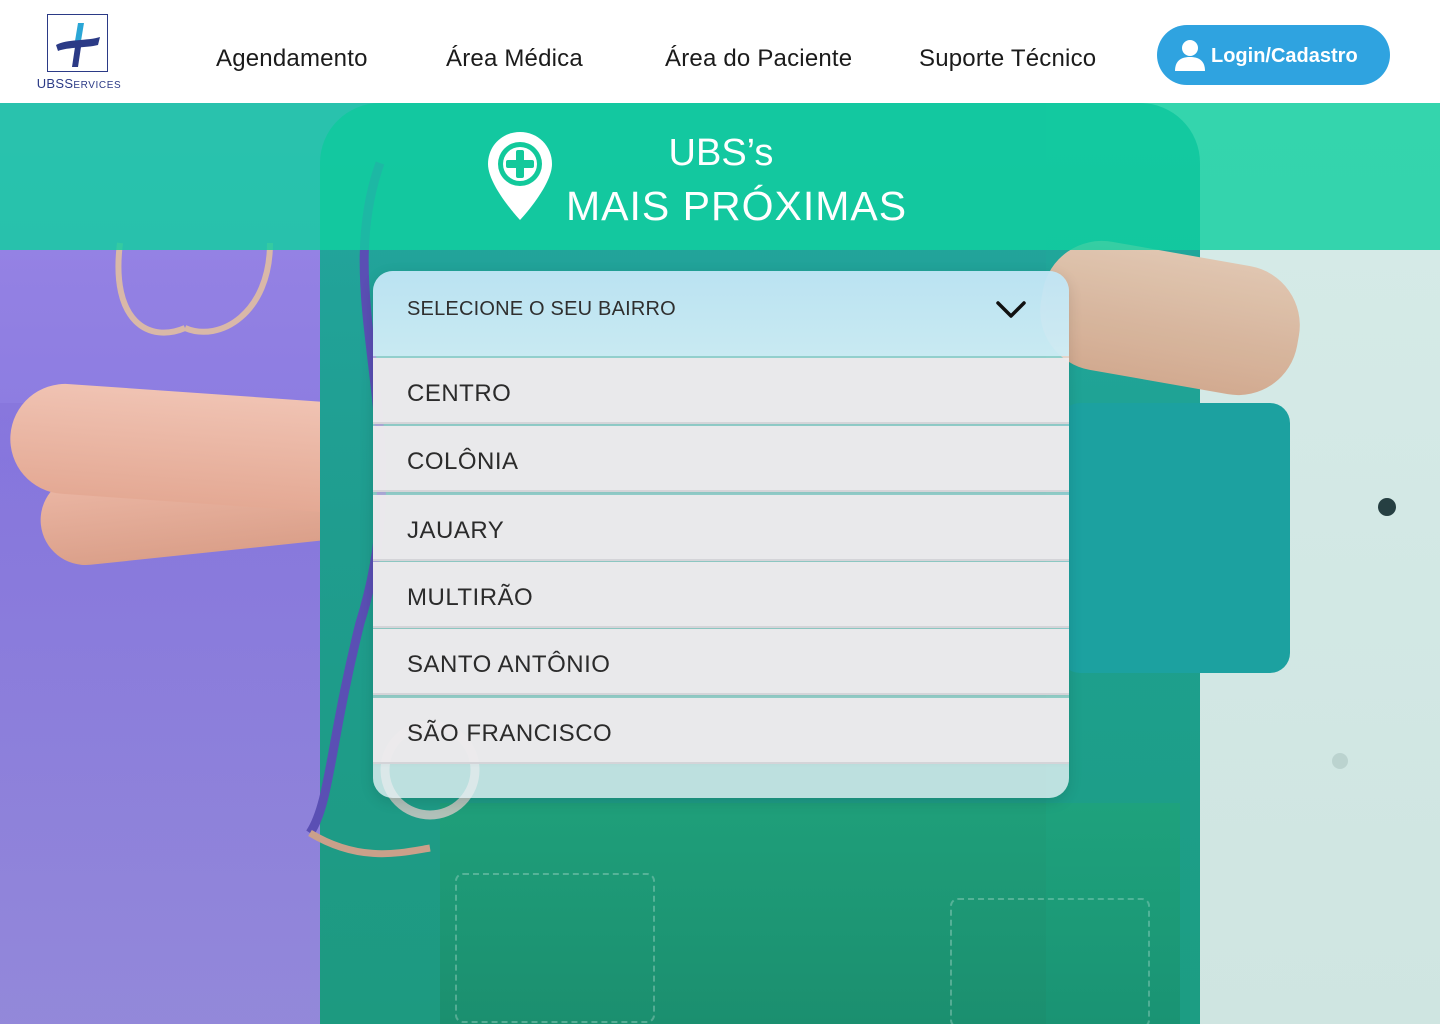 The image size is (1440, 1024). I want to click on select-placeholder: SELECIONE O SEU BAIRRO, so click(541, 309).